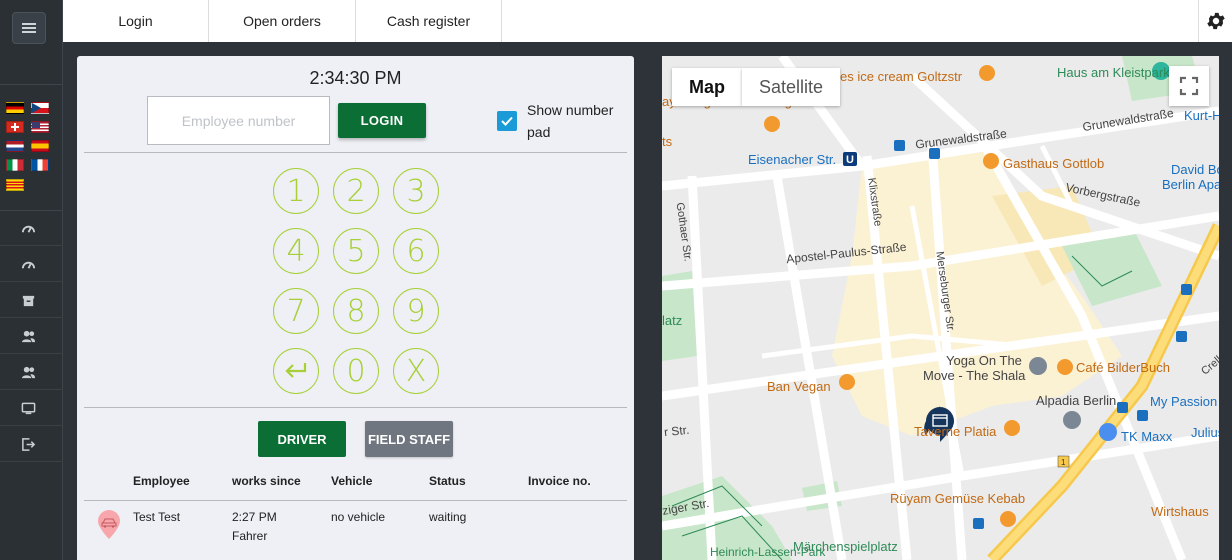  What do you see at coordinates (352, 481) in the screenshot?
I see `column-header-vehicle: Vehicle` at bounding box center [352, 481].